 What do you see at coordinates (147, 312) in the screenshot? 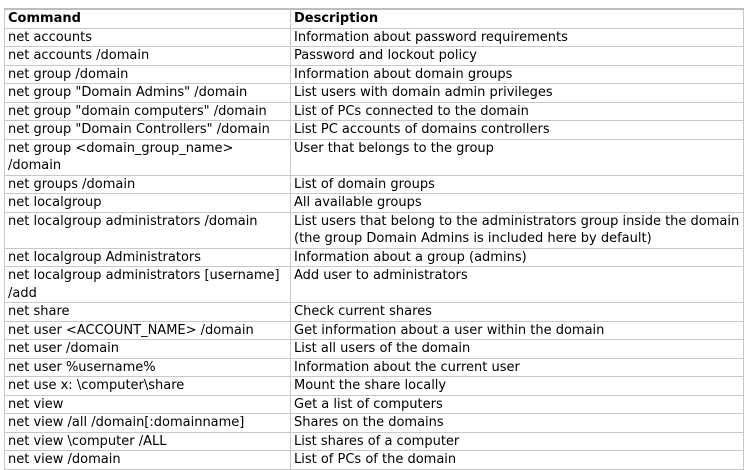
I see `command-cell: net share` at bounding box center [147, 312].